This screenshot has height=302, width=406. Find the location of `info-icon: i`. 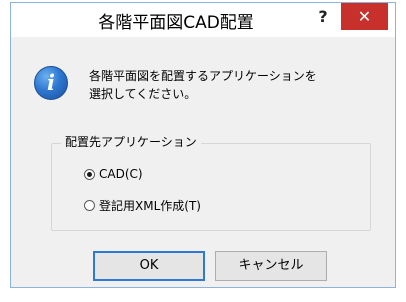

info-icon: i is located at coordinates (51, 83).